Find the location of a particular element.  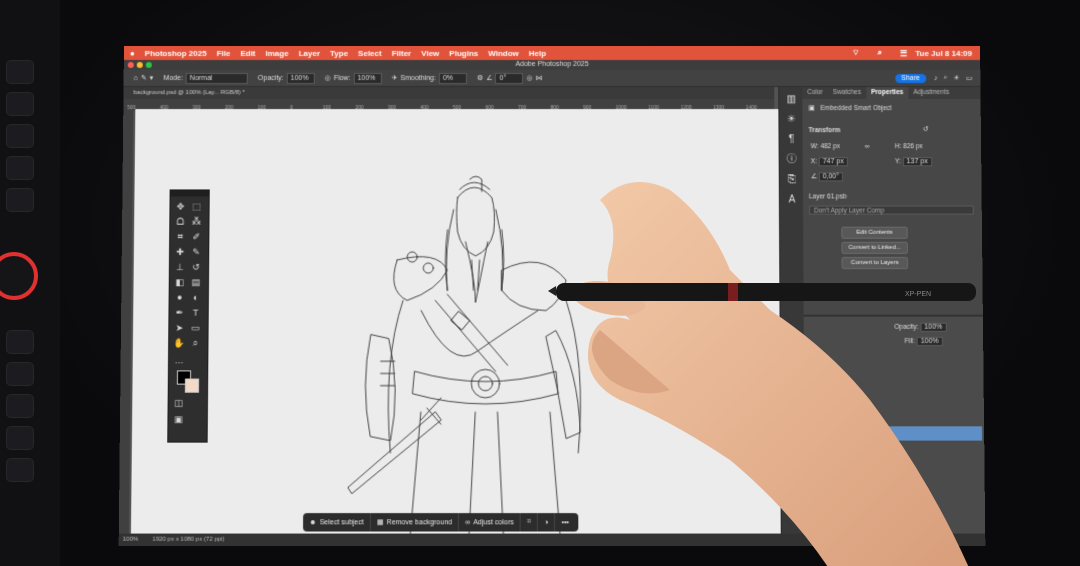

menu-file: File is located at coordinates (224, 52).